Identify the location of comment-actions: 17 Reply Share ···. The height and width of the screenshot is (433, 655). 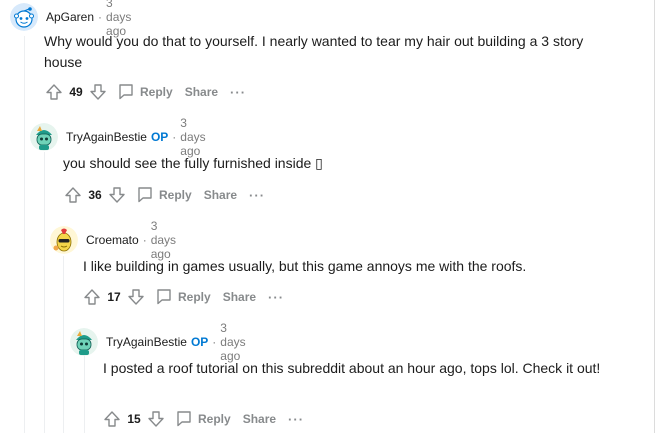
(182, 297).